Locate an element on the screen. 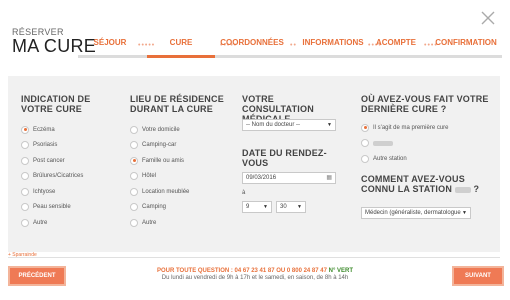 The width and height of the screenshot is (510, 300). option-camping: Camping is located at coordinates (180, 208).